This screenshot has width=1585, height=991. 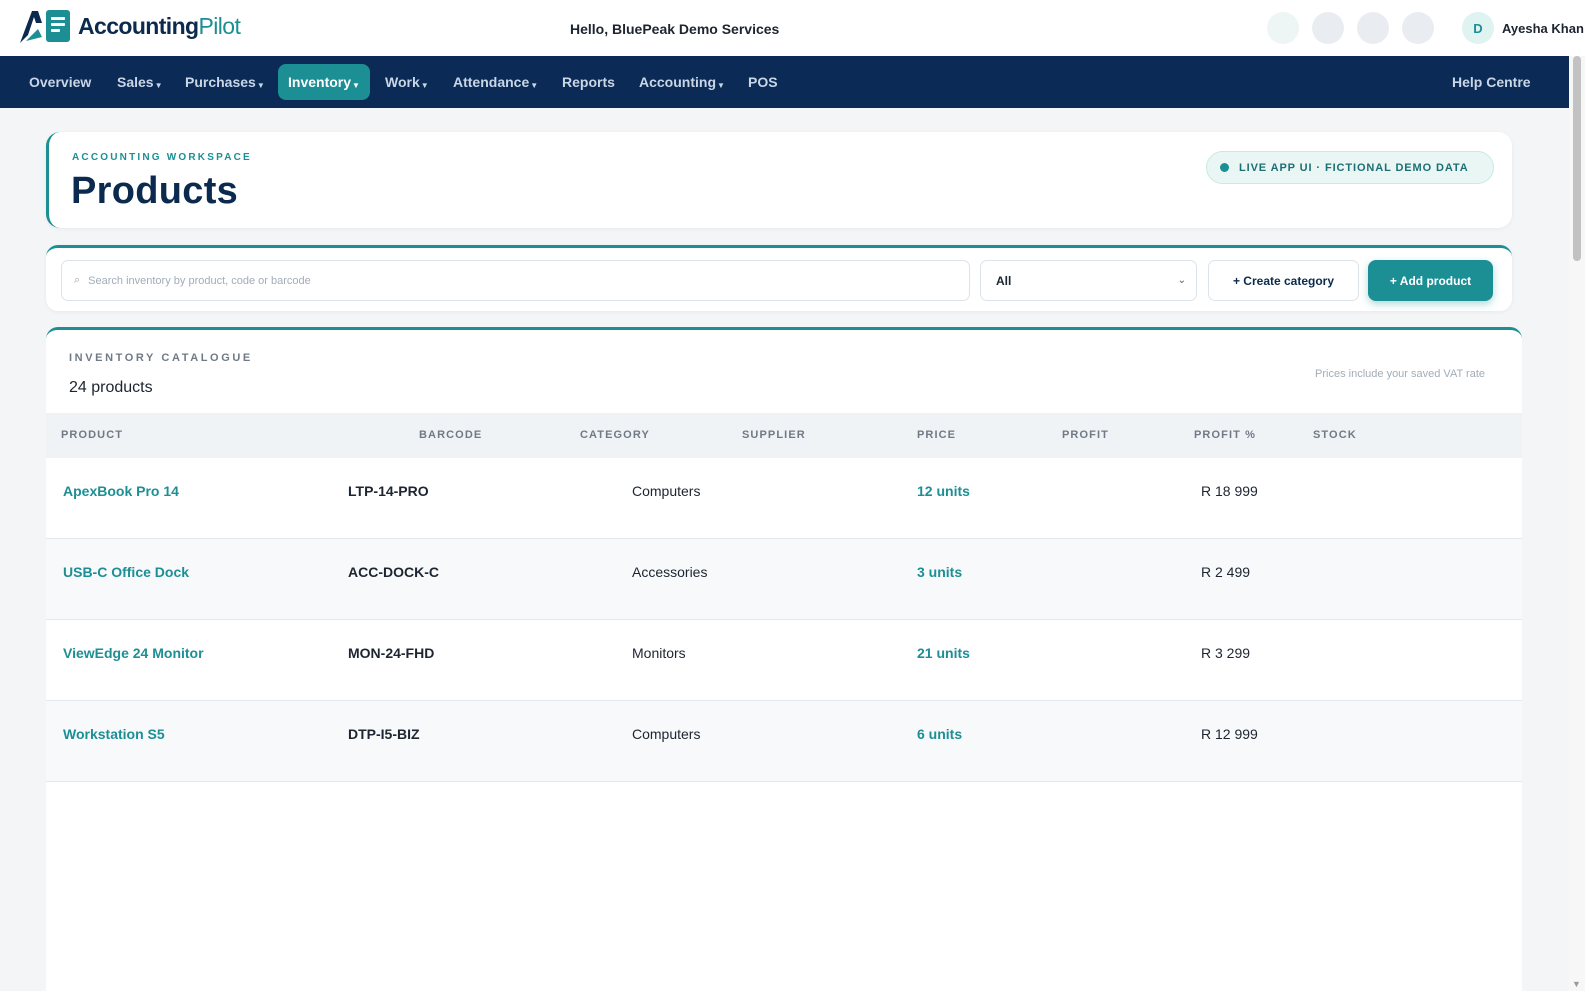 I want to click on calendar-icon, so click(x=1373, y=28).